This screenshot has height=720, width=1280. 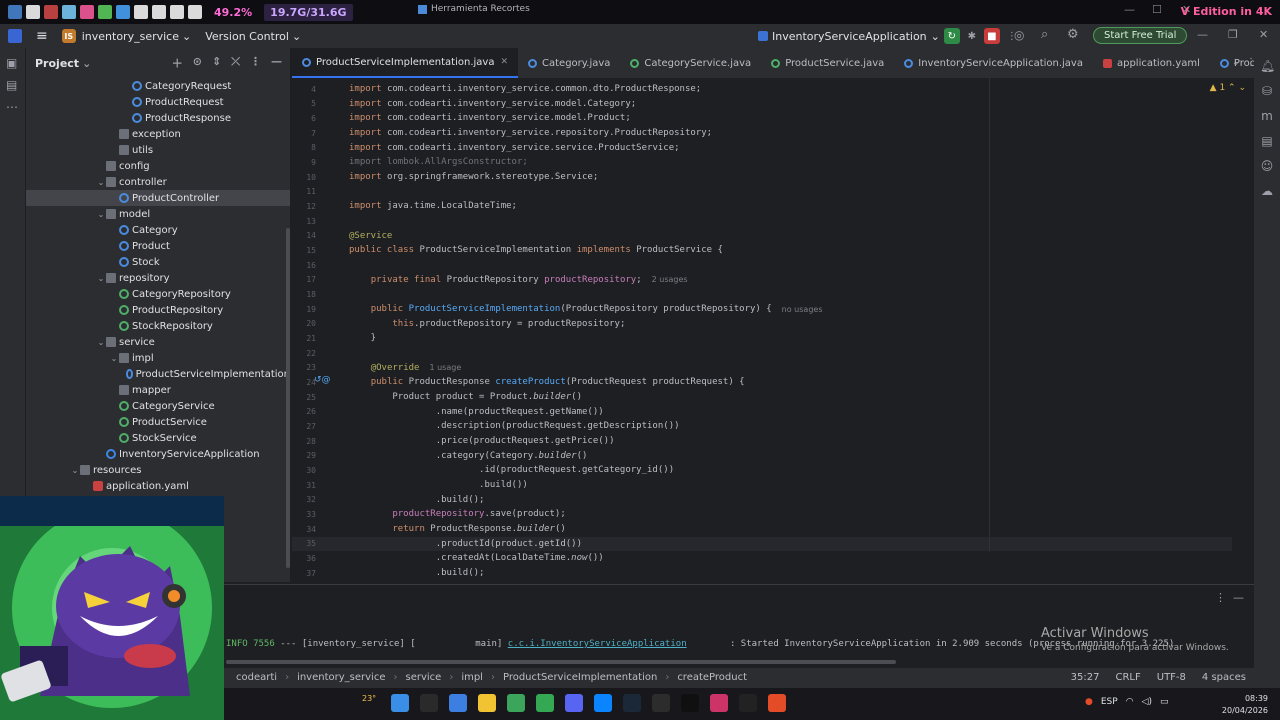 I want to click on expand-all-icon: ⇕, so click(x=216, y=63).